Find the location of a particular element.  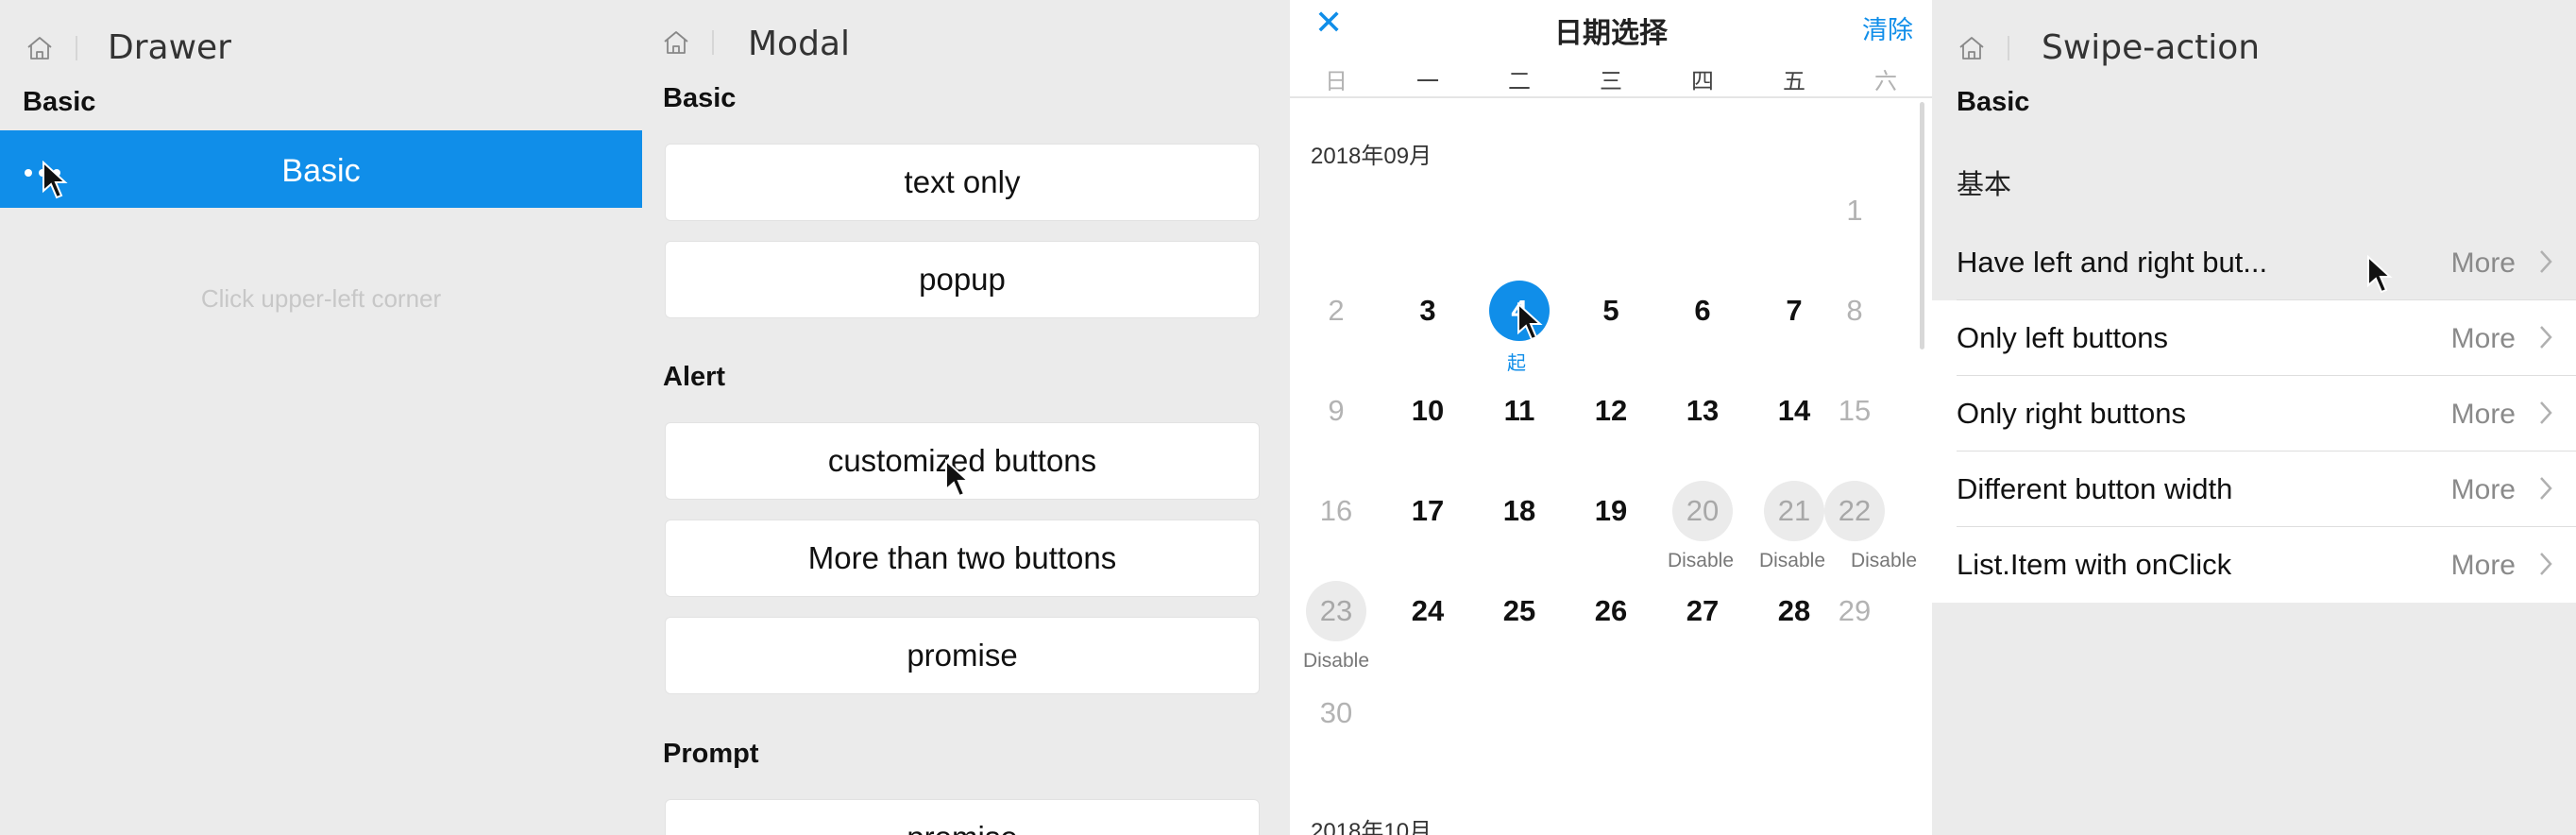

calendar-day: 27 is located at coordinates (1702, 611).